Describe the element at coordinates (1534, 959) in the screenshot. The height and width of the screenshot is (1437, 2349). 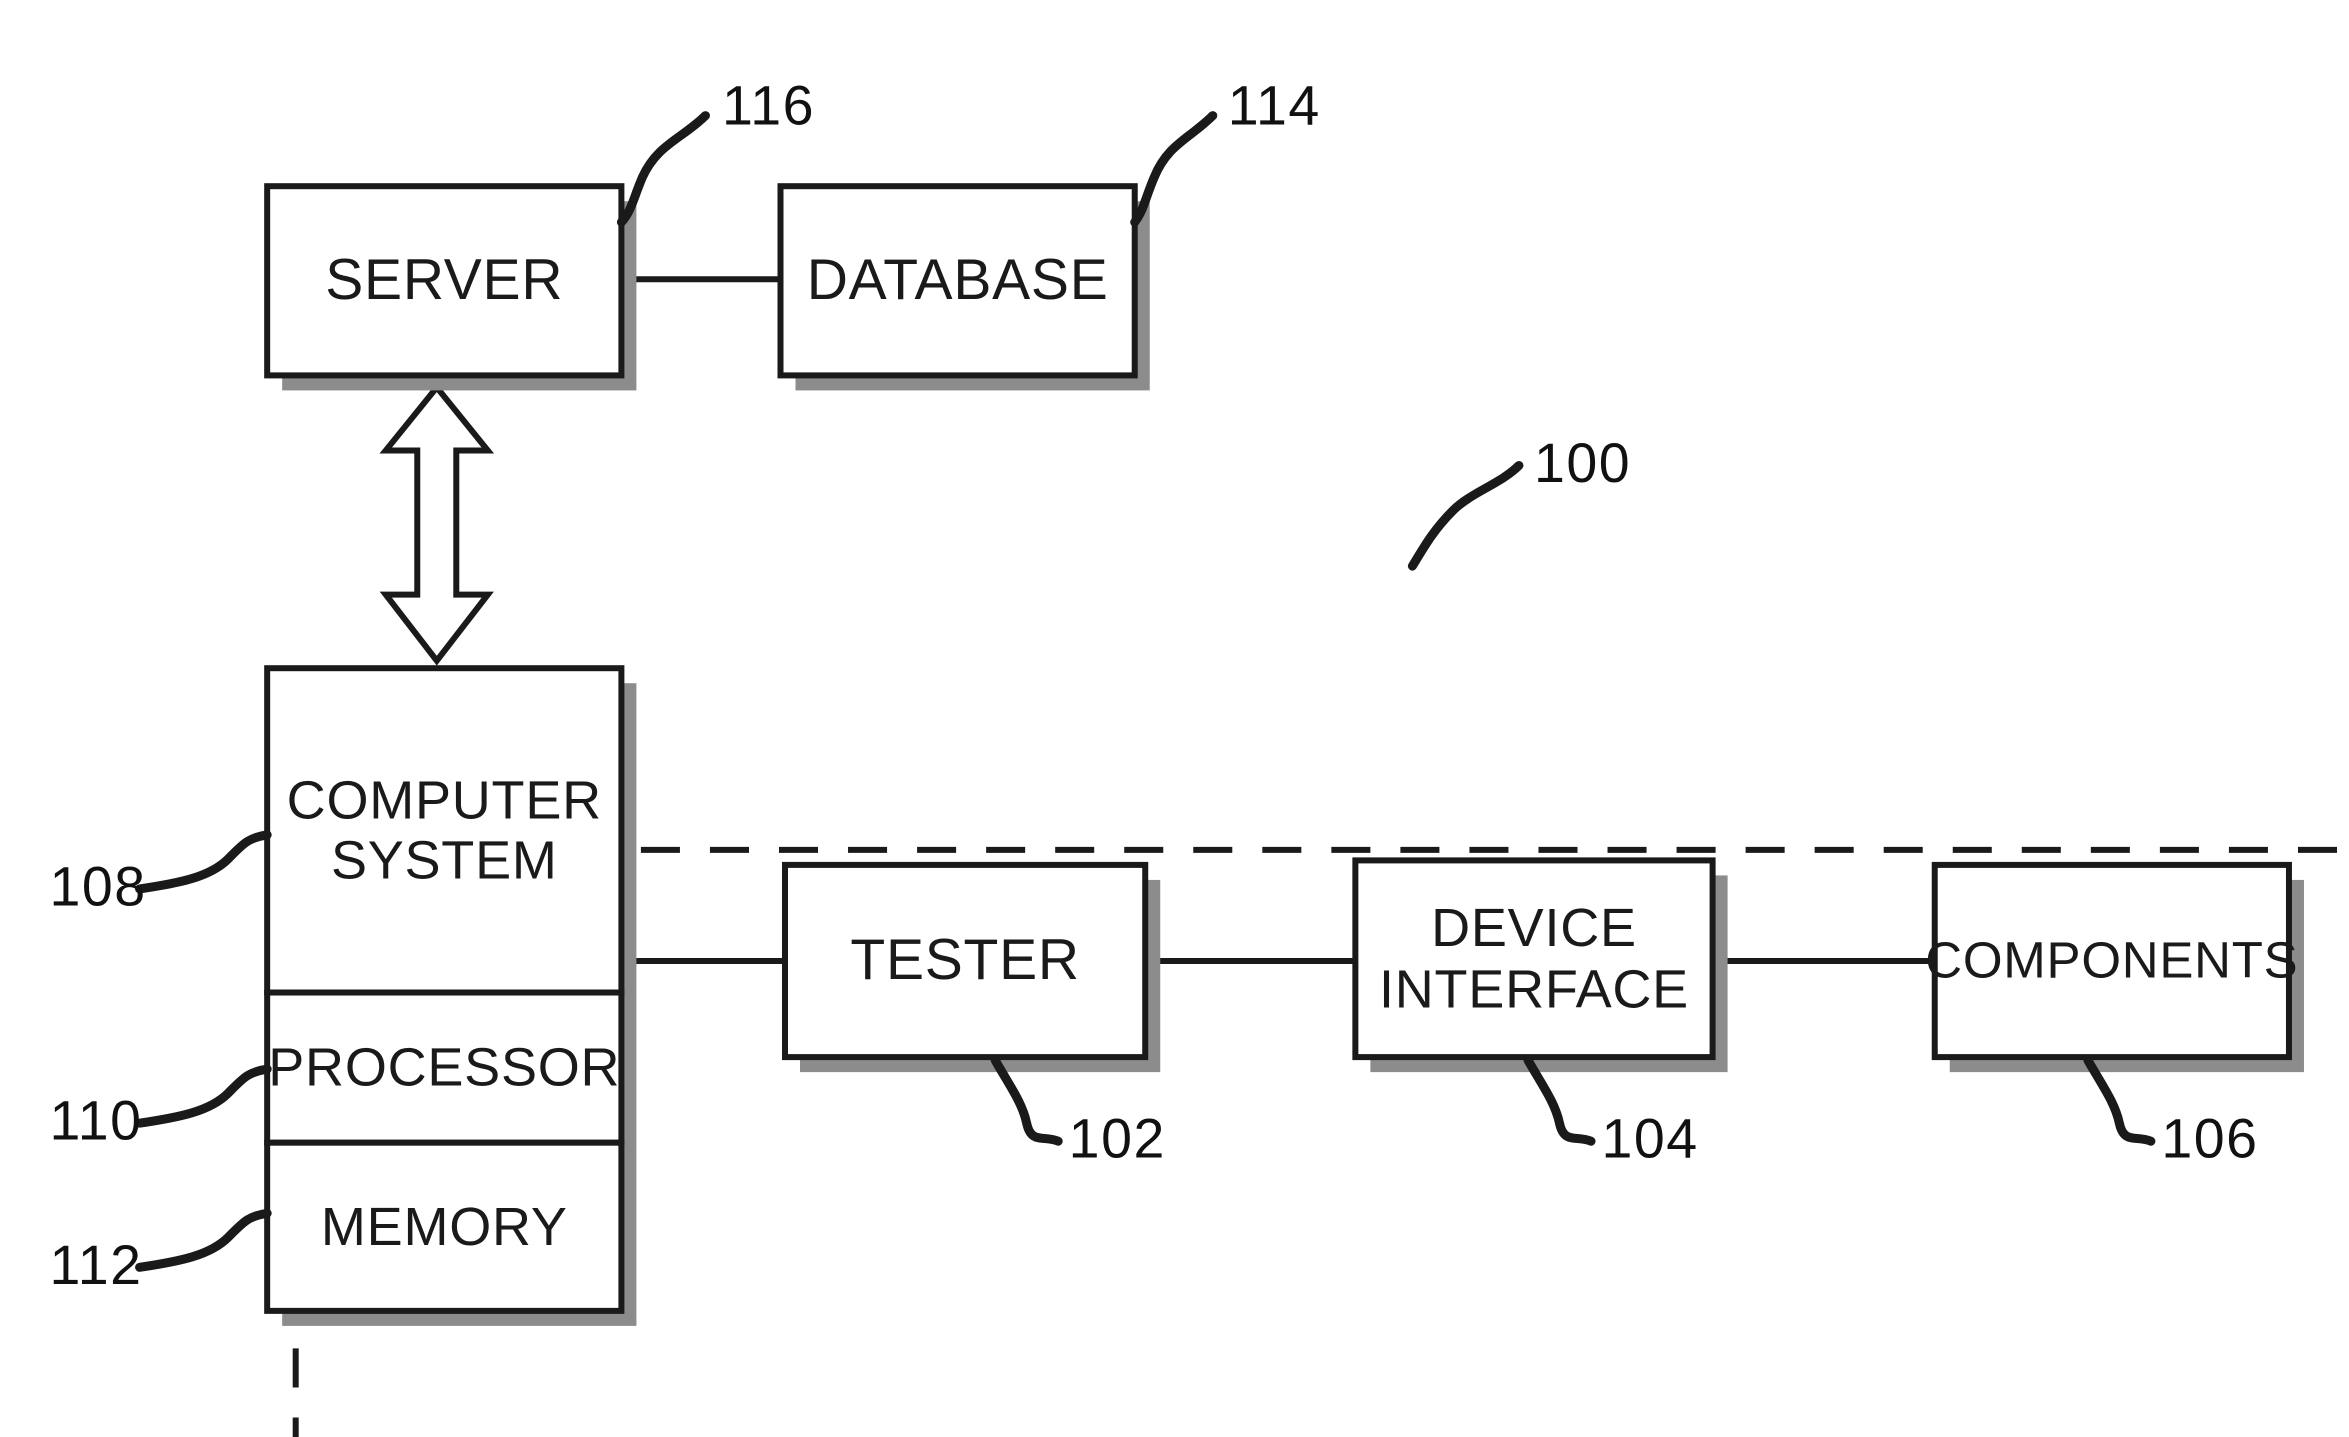
I see `box-device-interface` at that location.